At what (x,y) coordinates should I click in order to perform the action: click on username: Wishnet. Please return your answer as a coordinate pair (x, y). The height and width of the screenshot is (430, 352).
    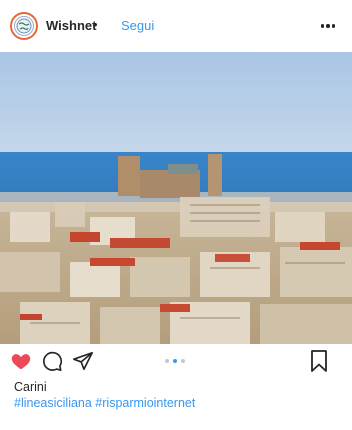
    Looking at the image, I should click on (71, 25).